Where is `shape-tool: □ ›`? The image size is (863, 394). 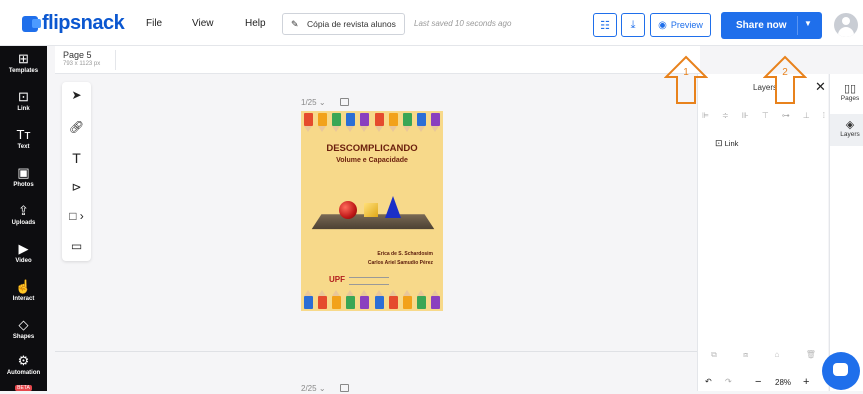 shape-tool: □ › is located at coordinates (76, 216).